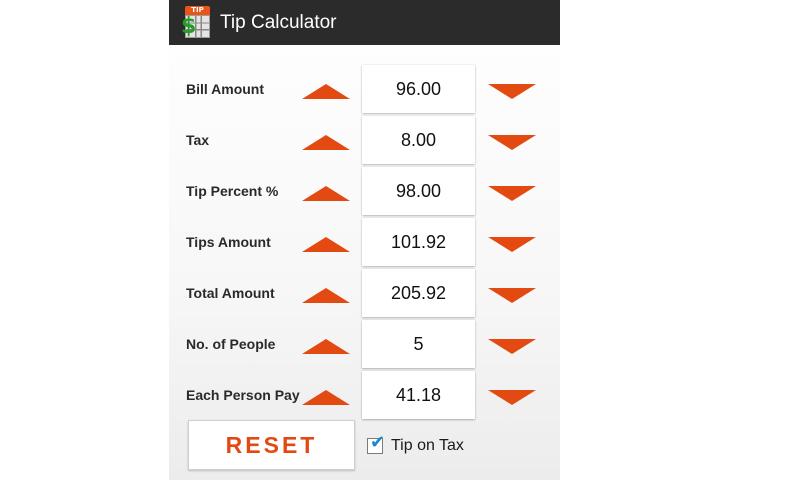 The image size is (800, 480). What do you see at coordinates (418, 140) in the screenshot?
I see `tax-field: 8.00` at bounding box center [418, 140].